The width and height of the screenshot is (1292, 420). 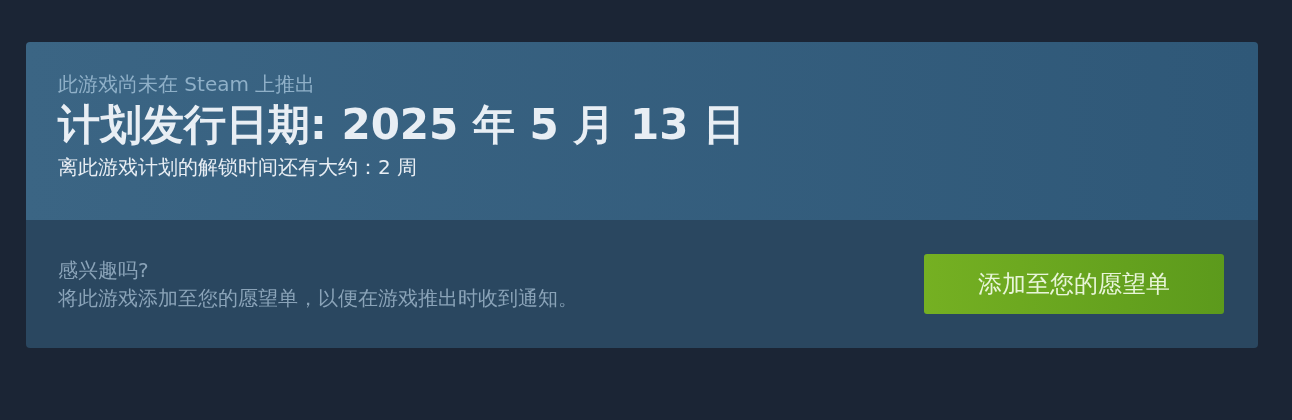 I want to click on add-to-wishlist-button: 添加至您的愿望单, so click(x=1074, y=284).